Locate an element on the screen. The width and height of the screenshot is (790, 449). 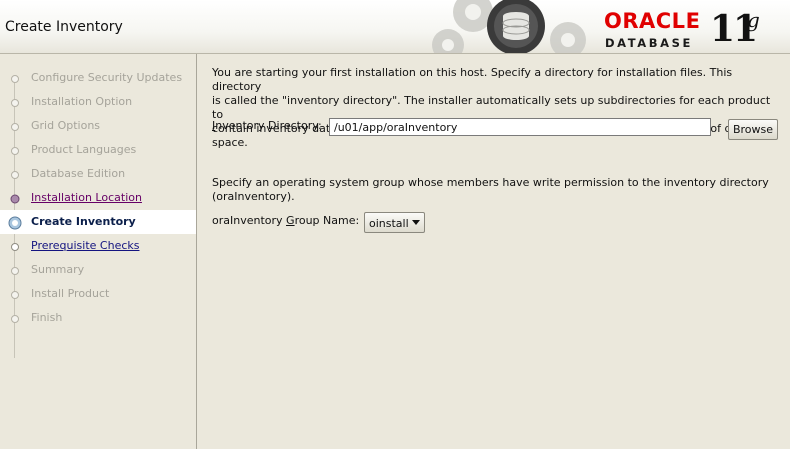
label-text: nventory Directory: is located at coordinates (268, 125).